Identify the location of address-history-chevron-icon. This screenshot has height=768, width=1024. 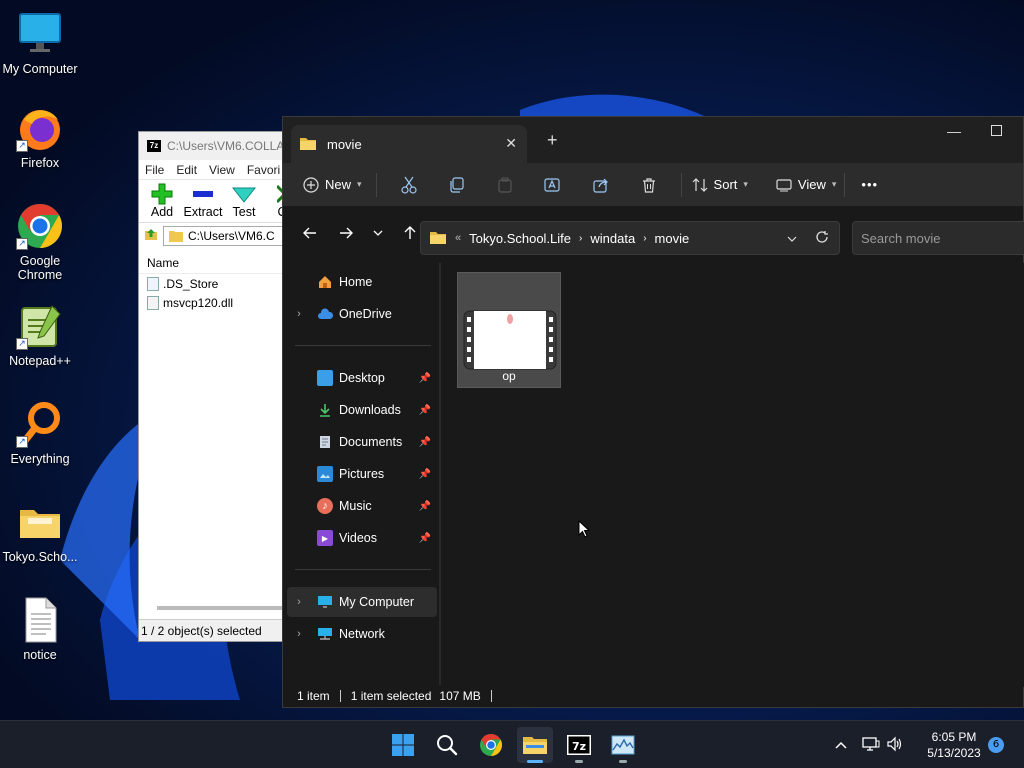
(792, 237).